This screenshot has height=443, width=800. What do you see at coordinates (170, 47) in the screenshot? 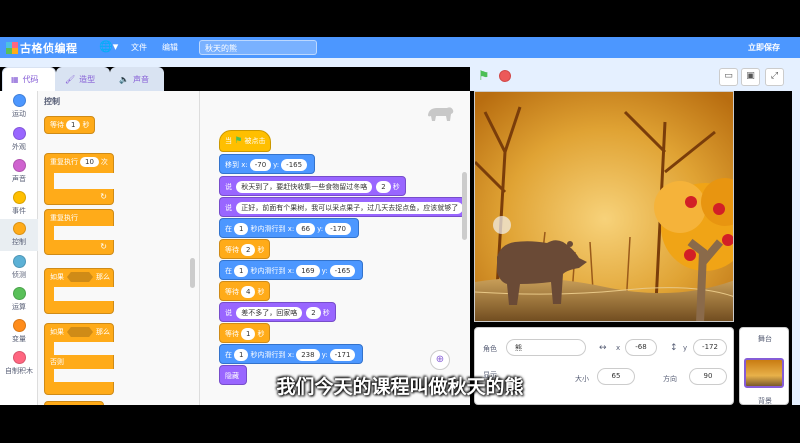
I see `menu-edit: 编辑` at bounding box center [170, 47].